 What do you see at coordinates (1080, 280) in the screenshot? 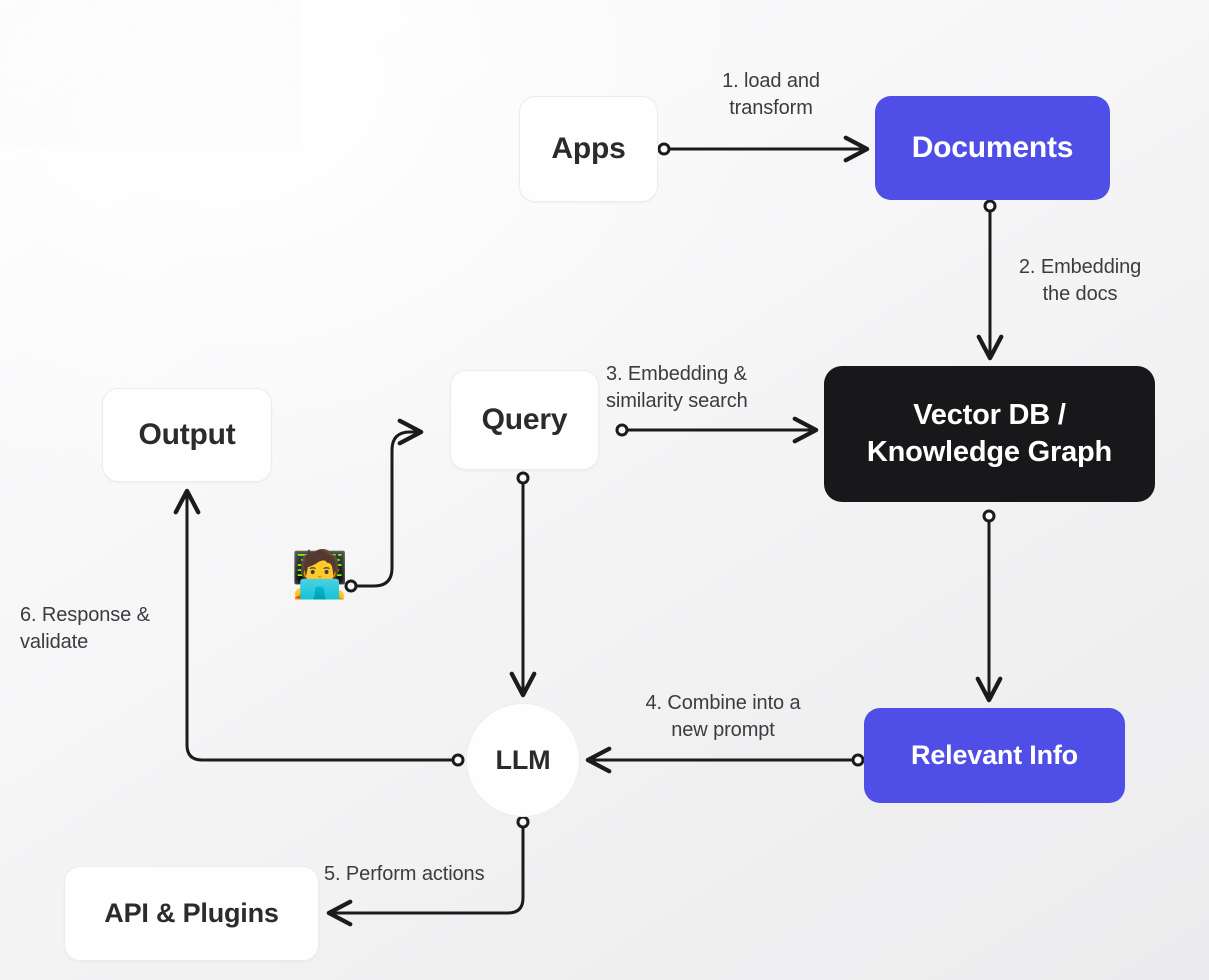
I see `edge-label-step2: 2. Embedding the docs` at bounding box center [1080, 280].